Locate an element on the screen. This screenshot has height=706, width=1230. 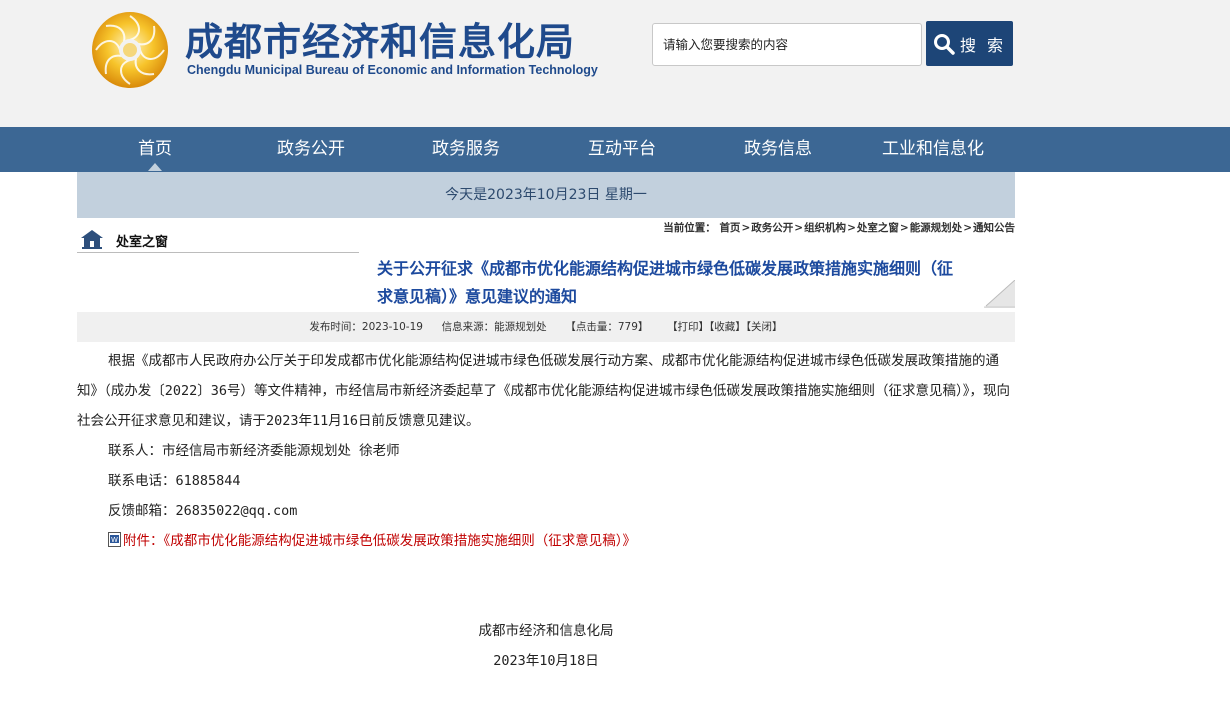
search-box is located at coordinates (787, 44).